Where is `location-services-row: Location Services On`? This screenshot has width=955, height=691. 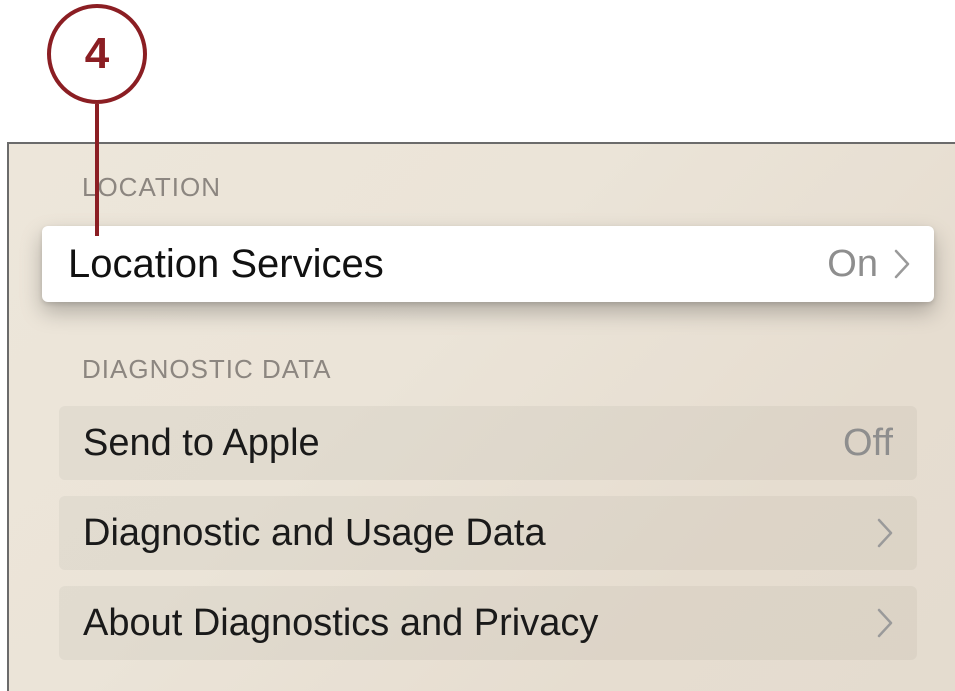 location-services-row: Location Services On is located at coordinates (488, 264).